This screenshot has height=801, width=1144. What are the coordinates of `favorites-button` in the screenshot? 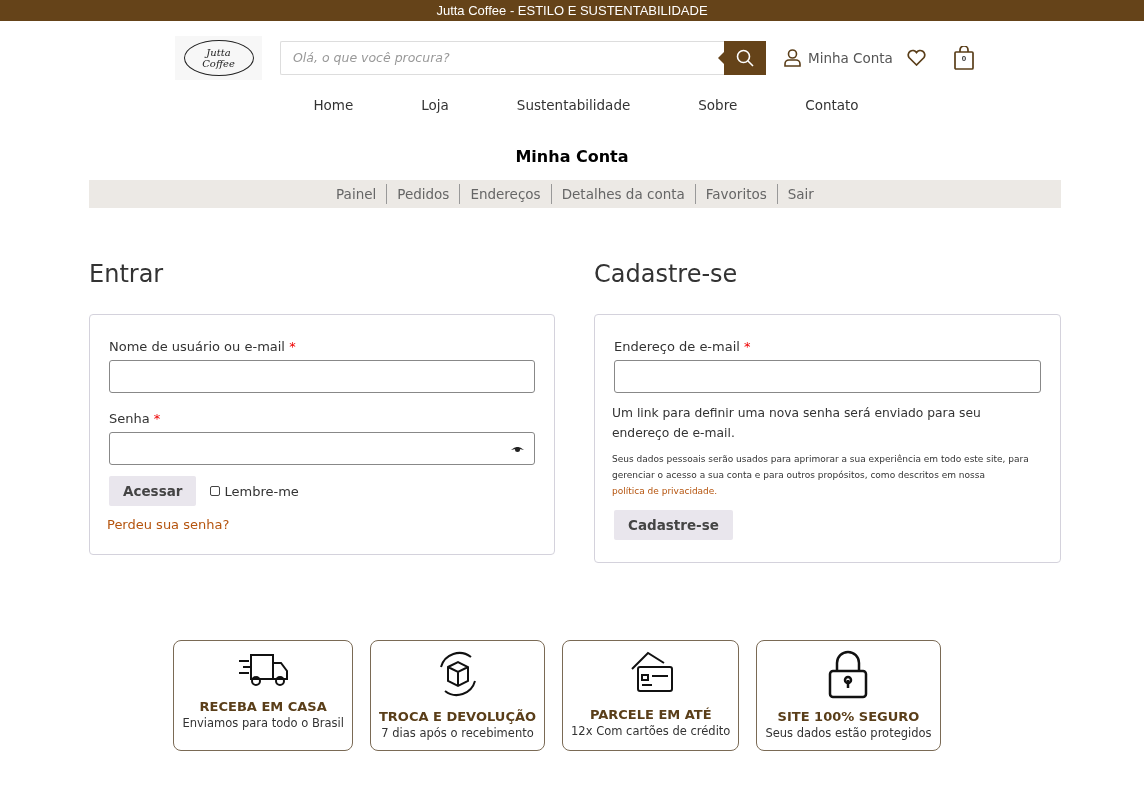 It's located at (916, 57).